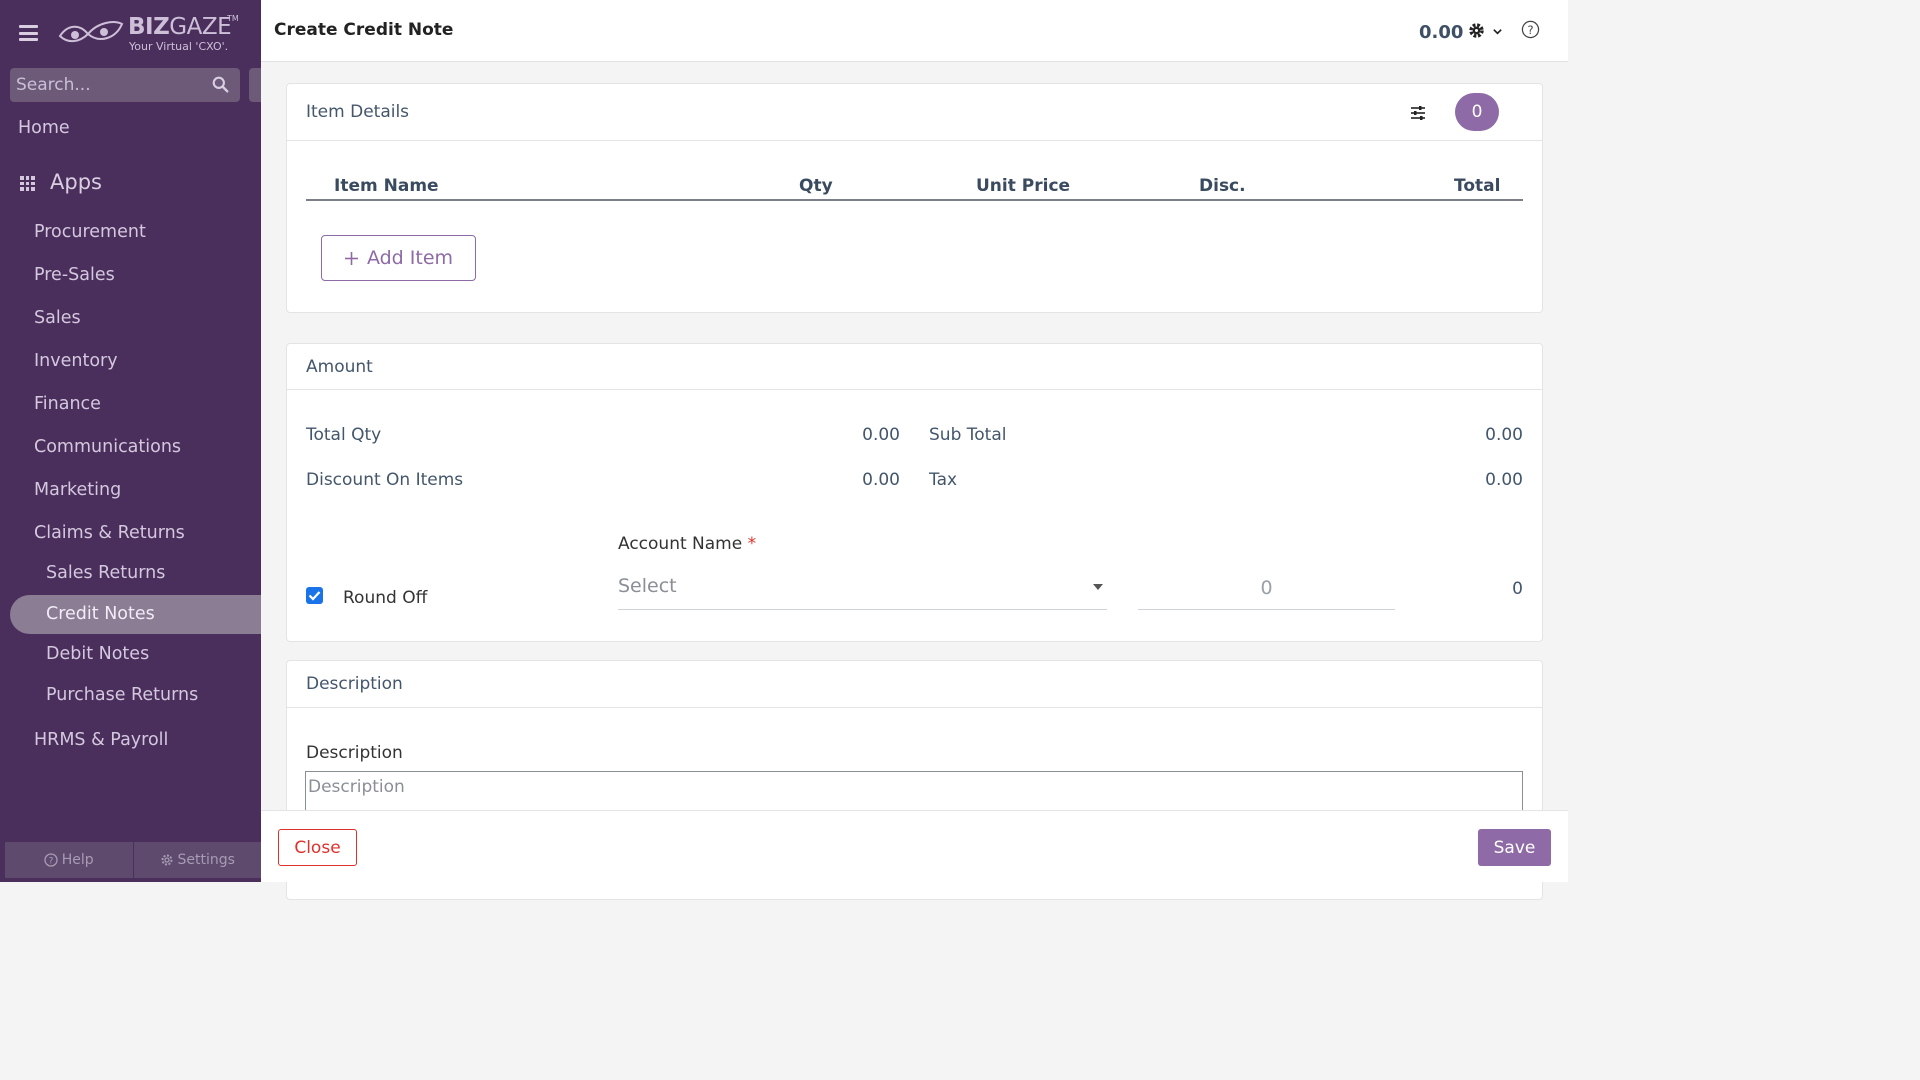 This screenshot has width=1920, height=1080. I want to click on help-label: Help, so click(77, 860).